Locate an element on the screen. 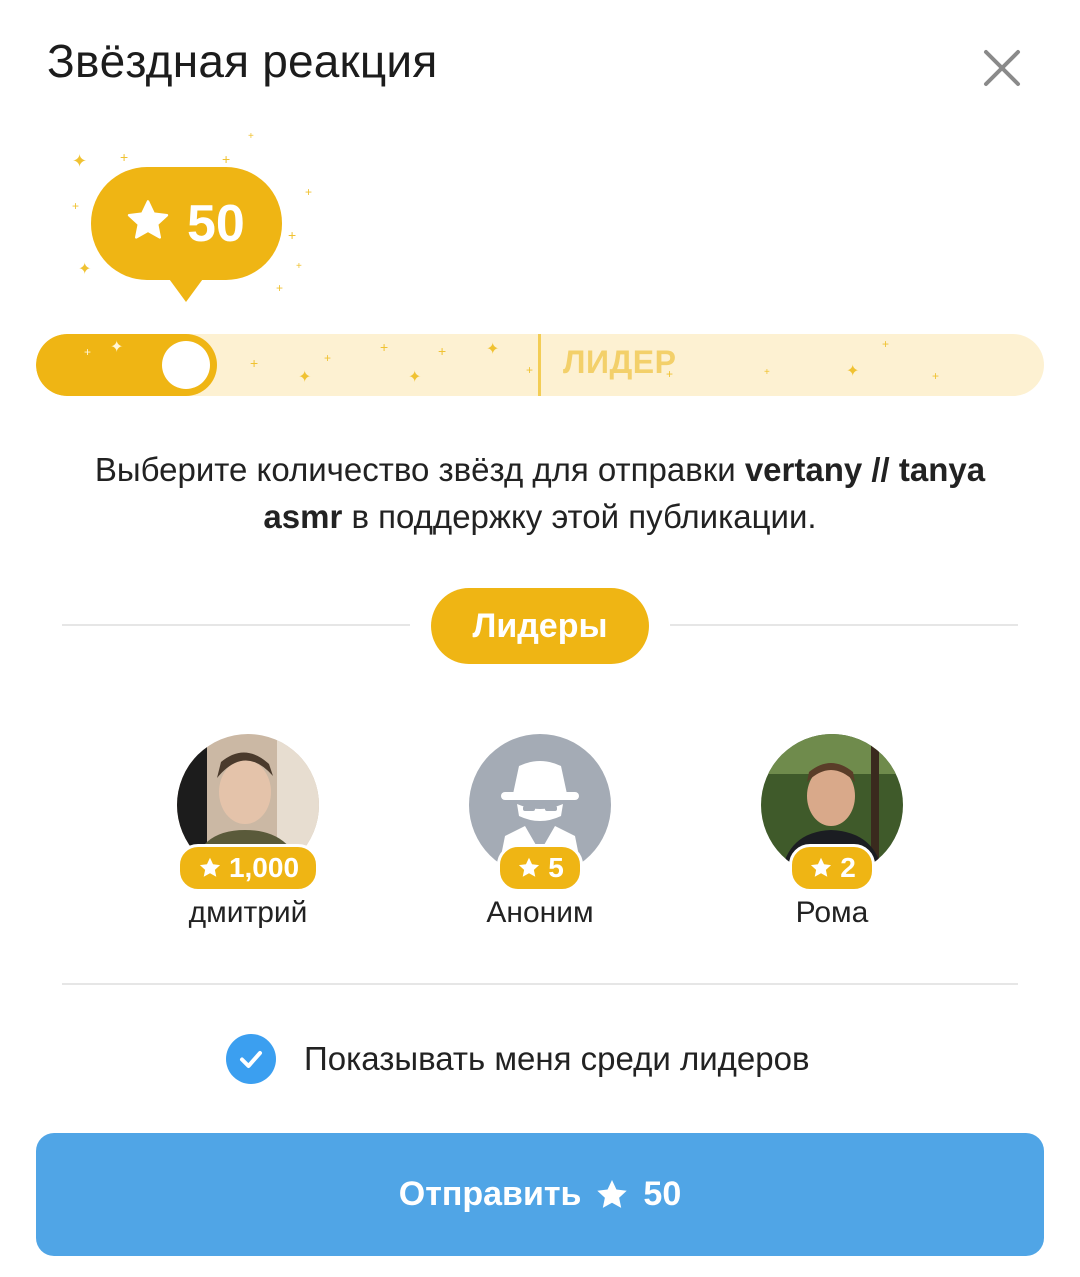 The image size is (1080, 1277). star-count: 5 is located at coordinates (556, 867).